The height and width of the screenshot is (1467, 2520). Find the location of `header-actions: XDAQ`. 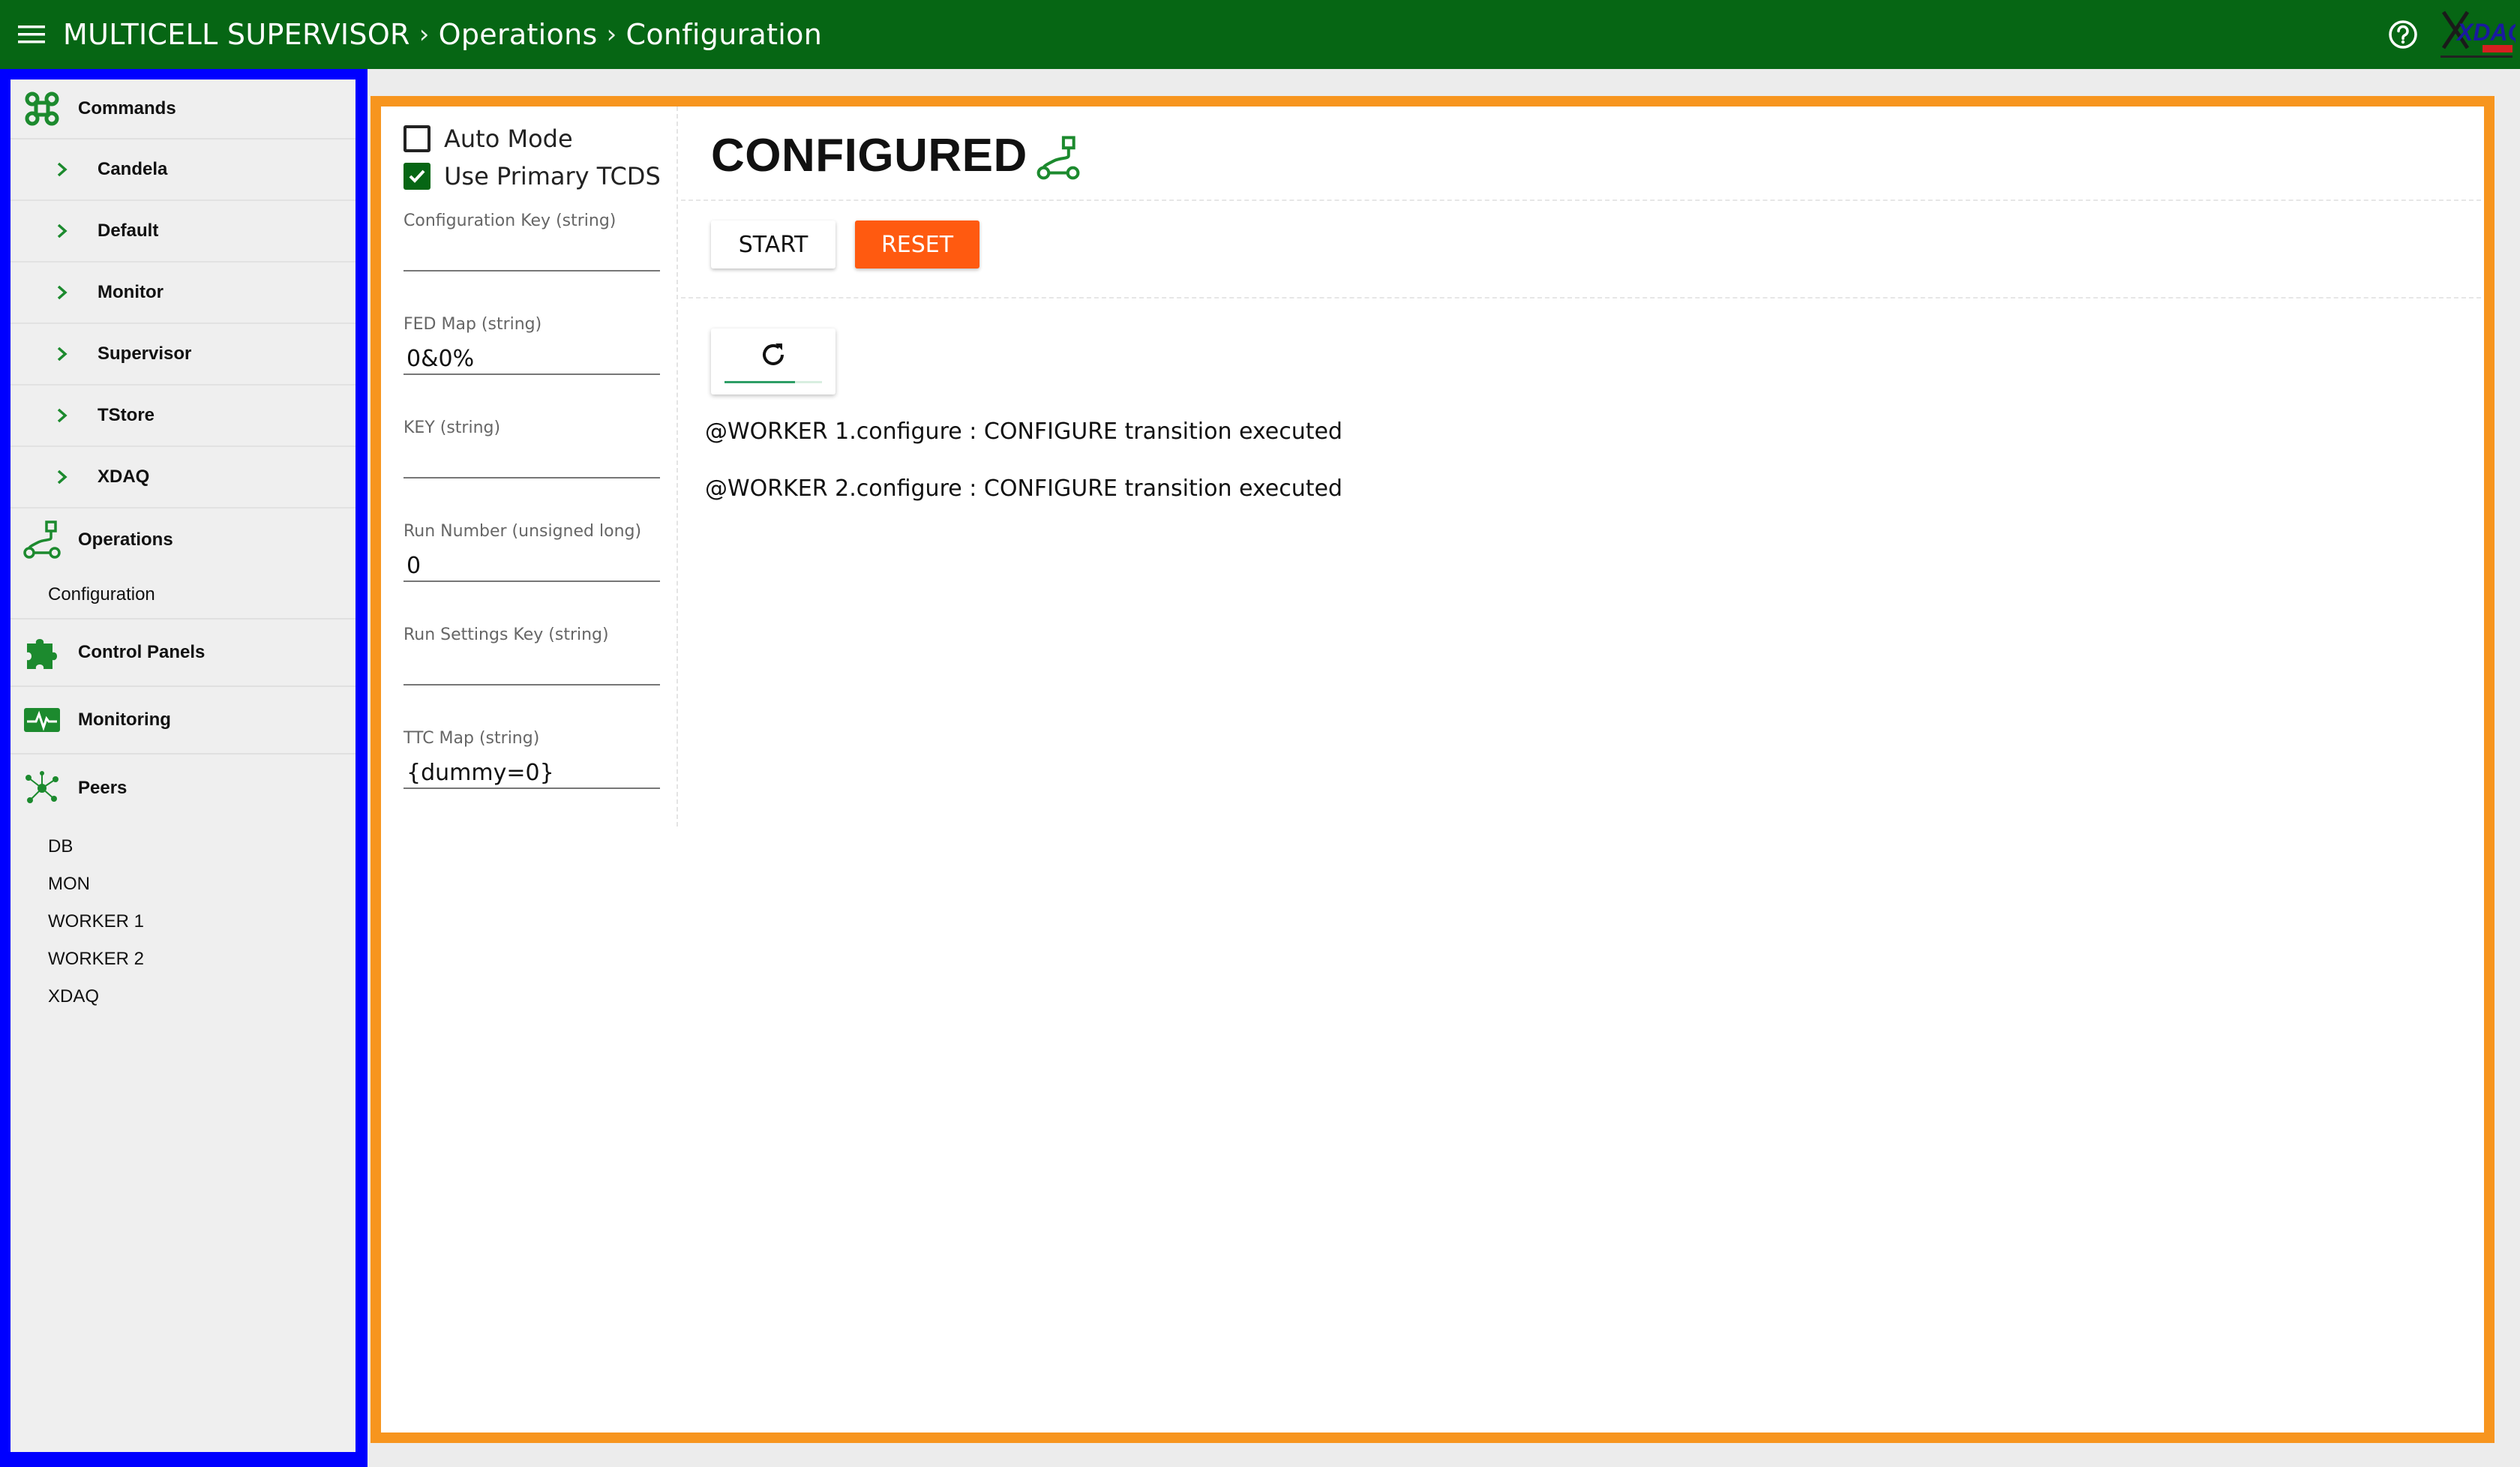

header-actions: XDAQ is located at coordinates (2444, 34).